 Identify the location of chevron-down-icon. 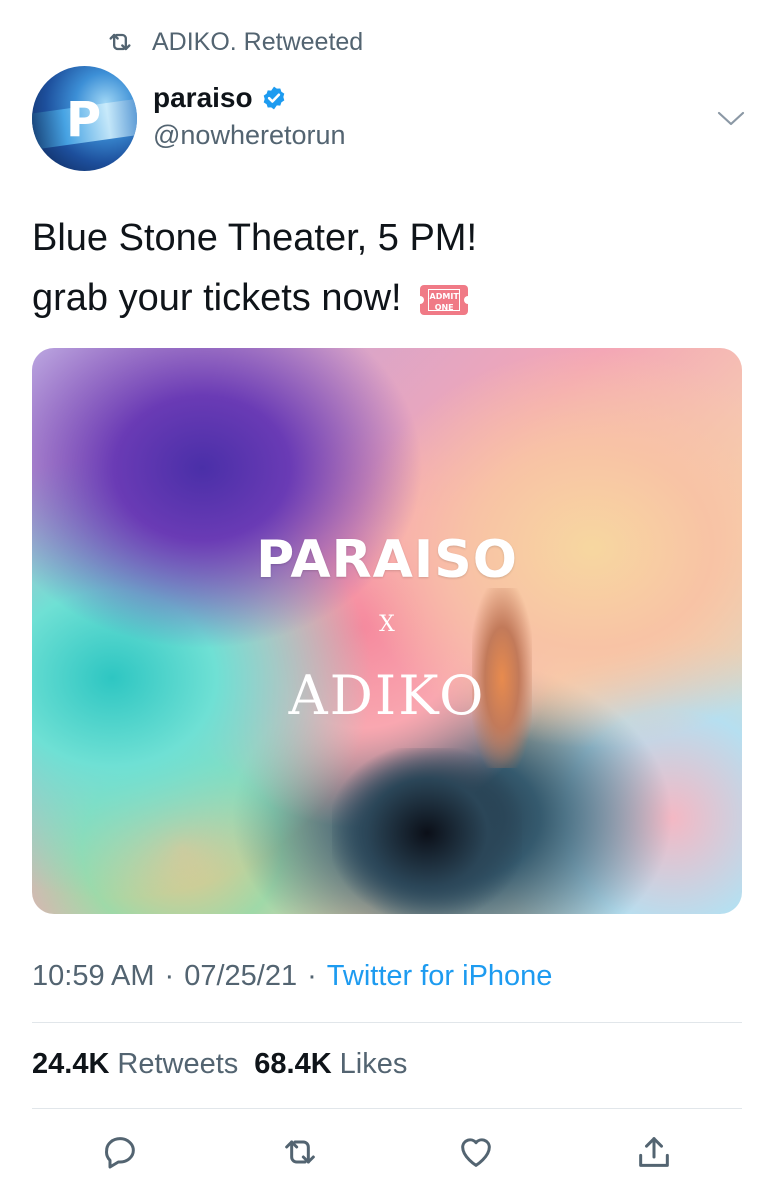
(731, 118).